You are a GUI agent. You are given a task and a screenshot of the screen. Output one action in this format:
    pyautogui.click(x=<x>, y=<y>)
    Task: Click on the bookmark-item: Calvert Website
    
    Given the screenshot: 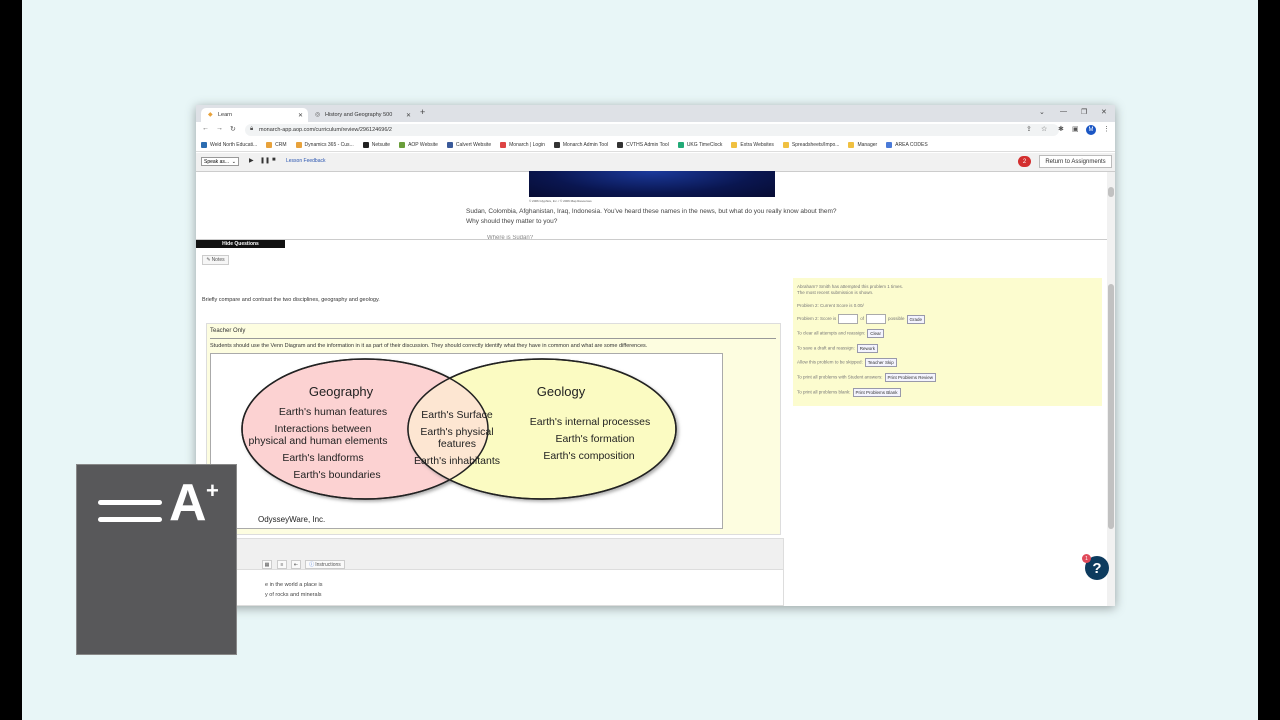 What is the action you would take?
    pyautogui.click(x=468, y=144)
    